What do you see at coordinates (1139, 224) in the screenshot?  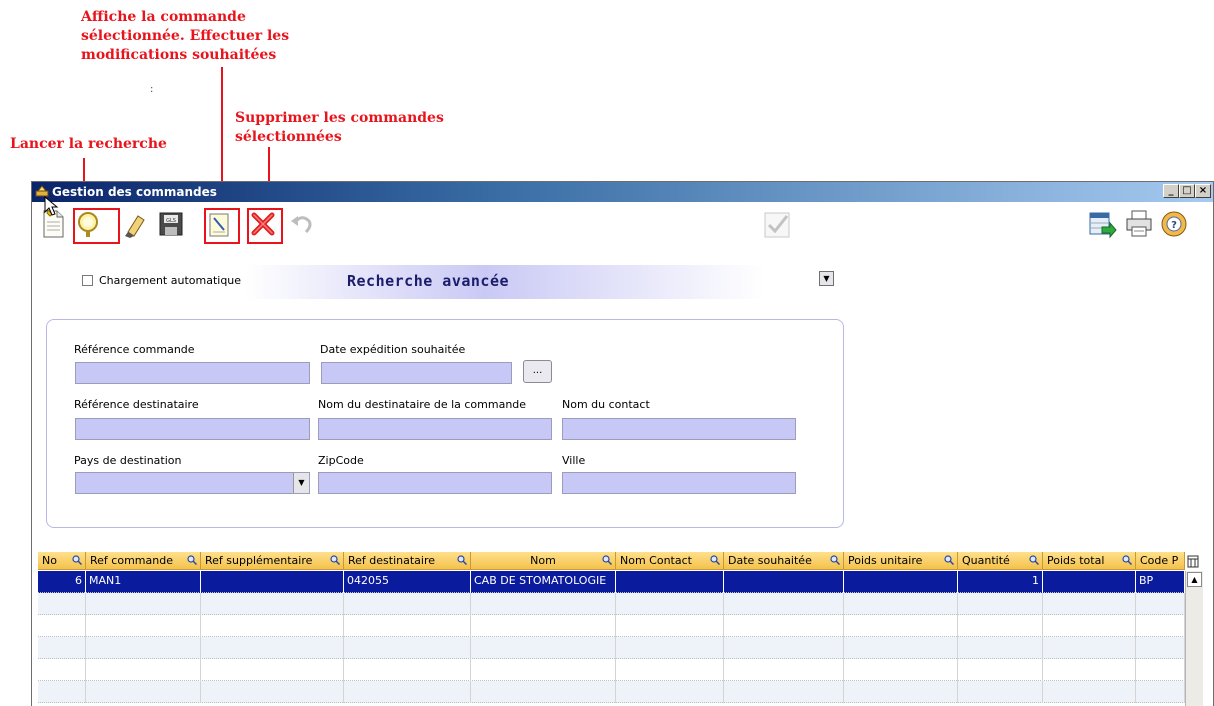 I see `print-icon` at bounding box center [1139, 224].